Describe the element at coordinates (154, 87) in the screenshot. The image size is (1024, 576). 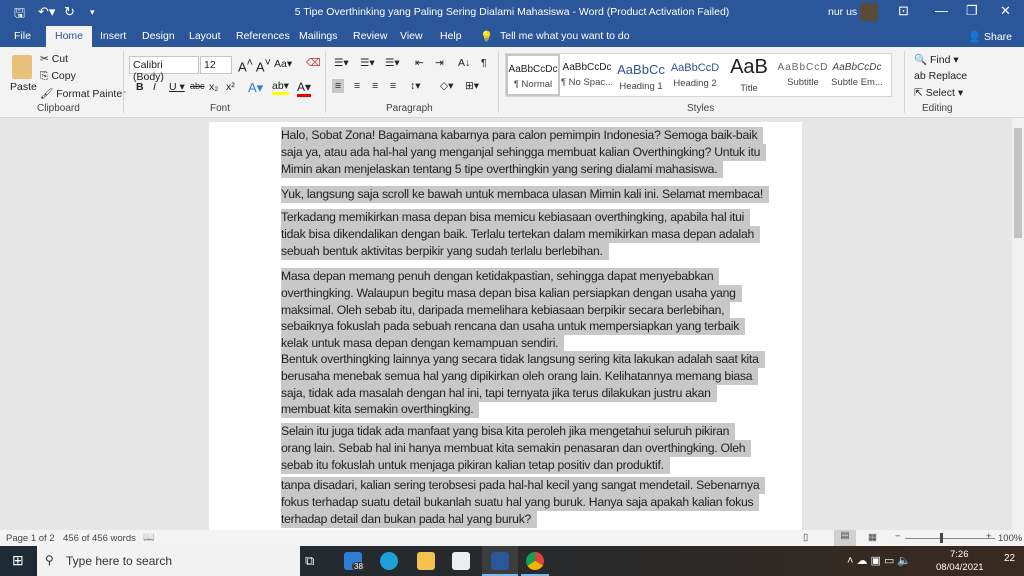
I see `italic-button: I` at that location.